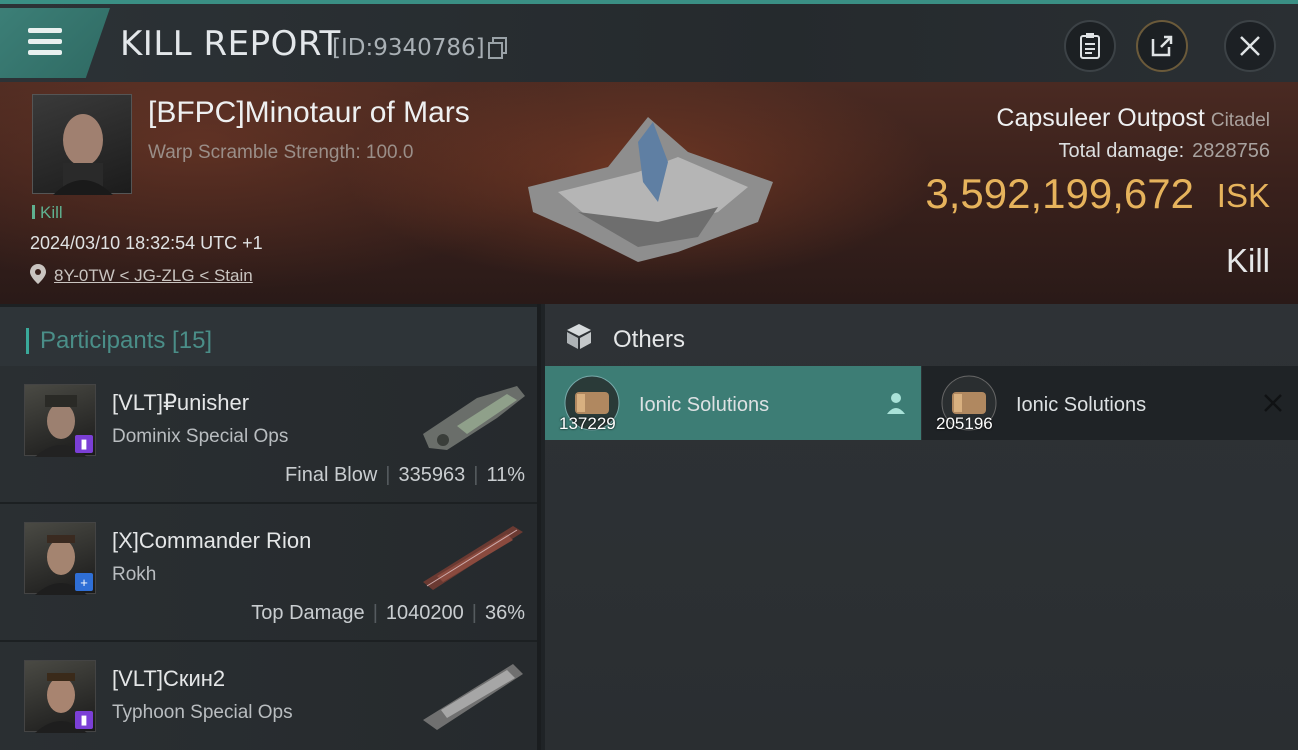  Describe the element at coordinates (587, 423) in the screenshot. I see `item-quantity: 137229` at that location.